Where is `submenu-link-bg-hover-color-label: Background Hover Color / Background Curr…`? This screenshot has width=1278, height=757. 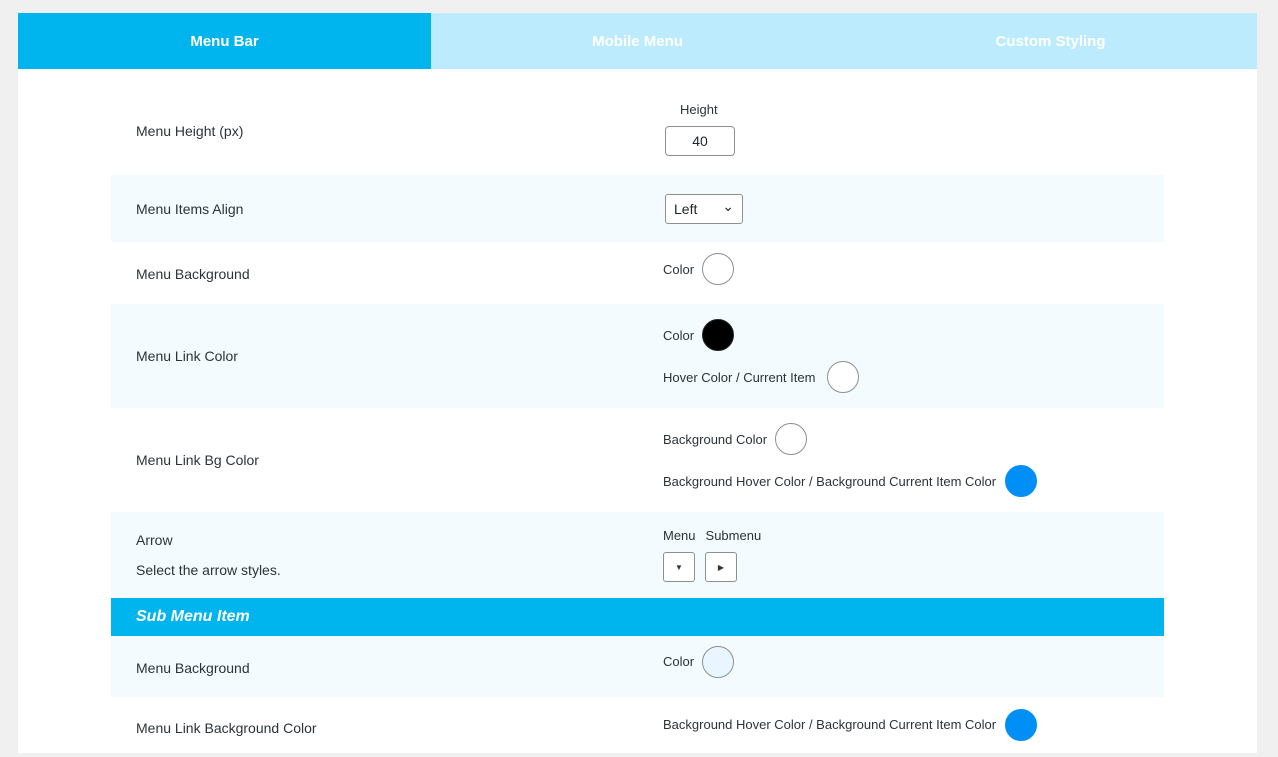 submenu-link-bg-hover-color-label: Background Hover Color / Background Curr… is located at coordinates (830, 724).